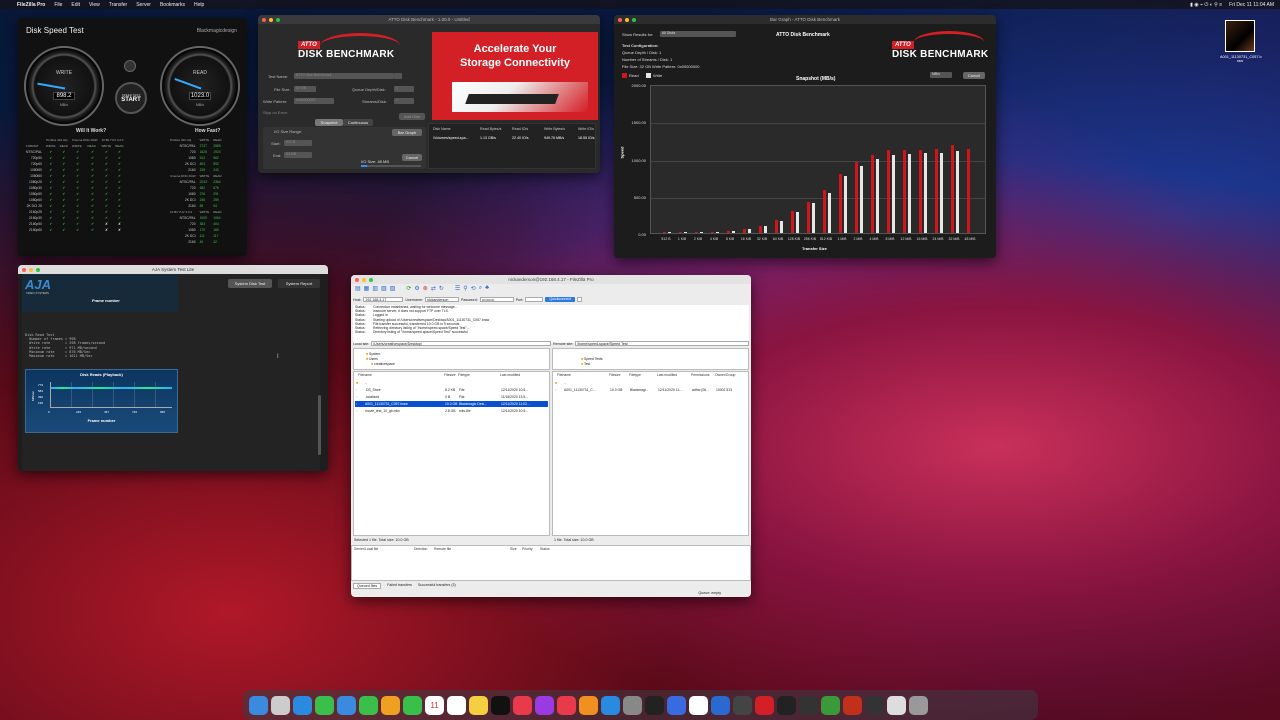  Describe the element at coordinates (298, 143) in the screenshot. I see `start-size-select: 512 B` at that location.